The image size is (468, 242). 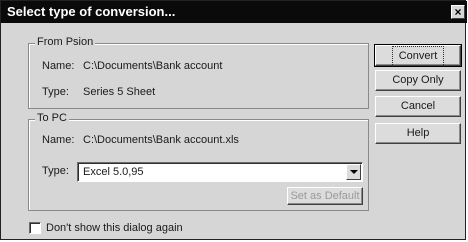 I want to click on to-name-value: C:\Documents\Bank account.xls, so click(x=161, y=140).